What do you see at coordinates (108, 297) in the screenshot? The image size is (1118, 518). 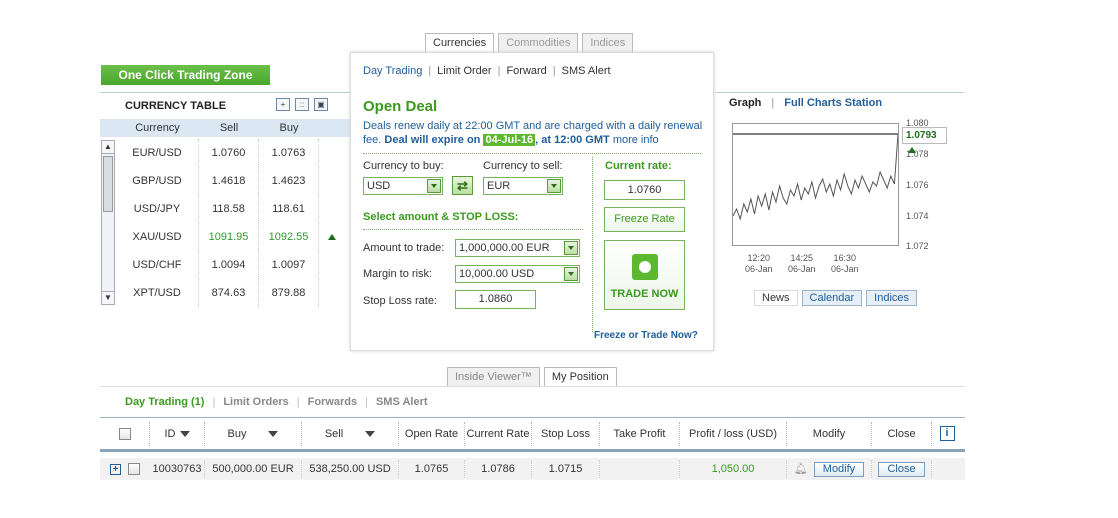 I see `scroll-down-icon: ▼` at bounding box center [108, 297].